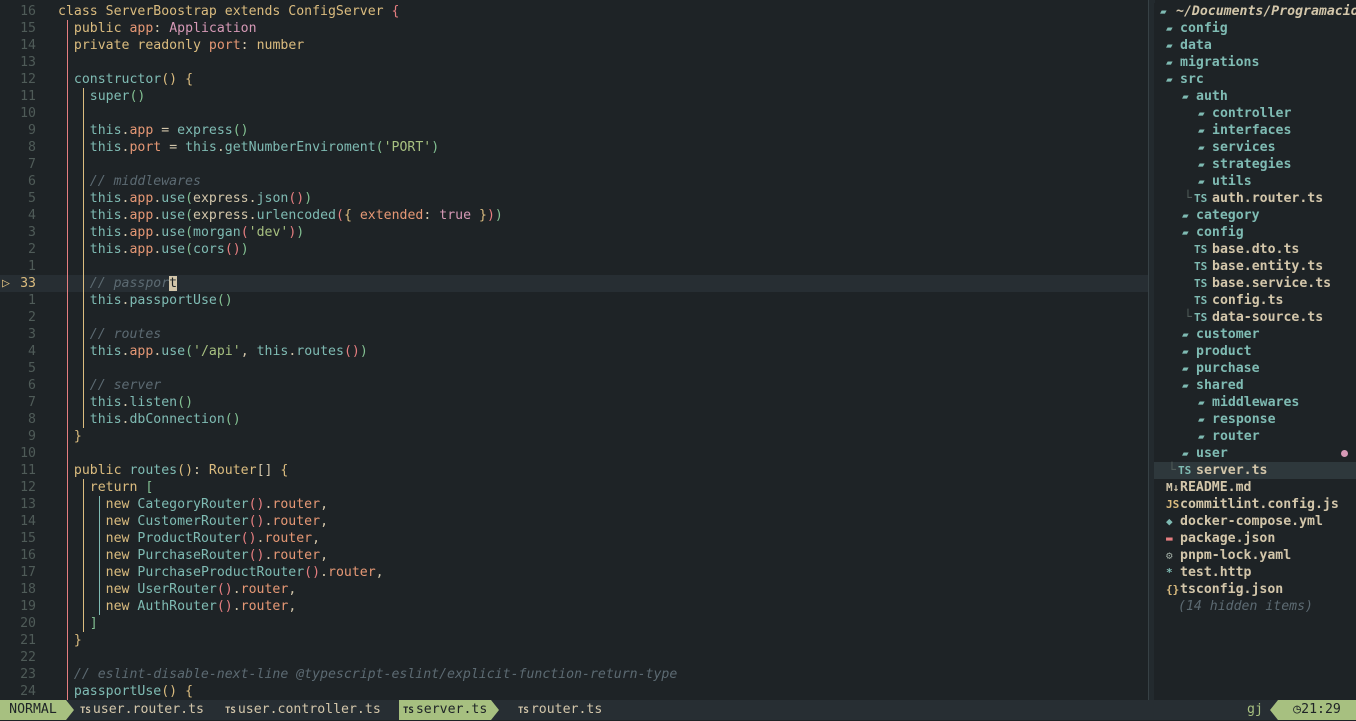 Image resolution: width=1356 pixels, height=721 pixels. Describe the element at coordinates (574, 300) in the screenshot. I see `code-line: 1 this.passportUse()` at that location.